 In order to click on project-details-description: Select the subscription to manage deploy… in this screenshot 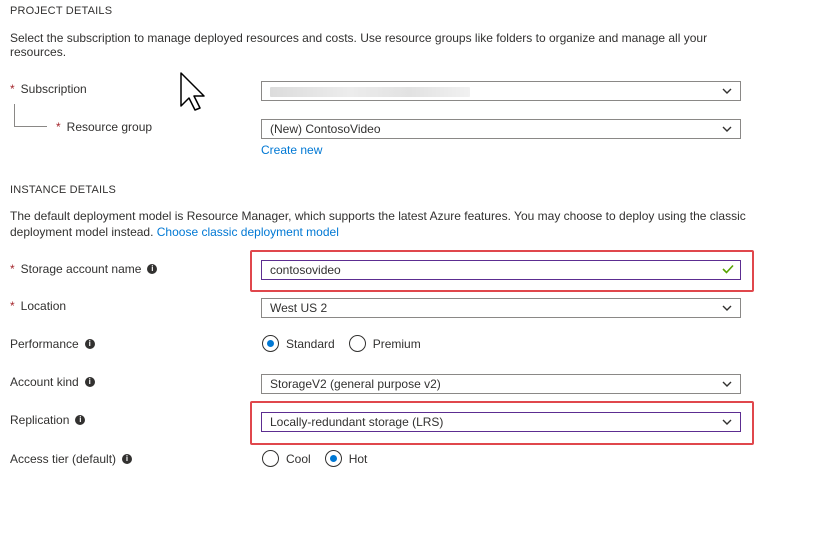, I will do `click(410, 45)`.